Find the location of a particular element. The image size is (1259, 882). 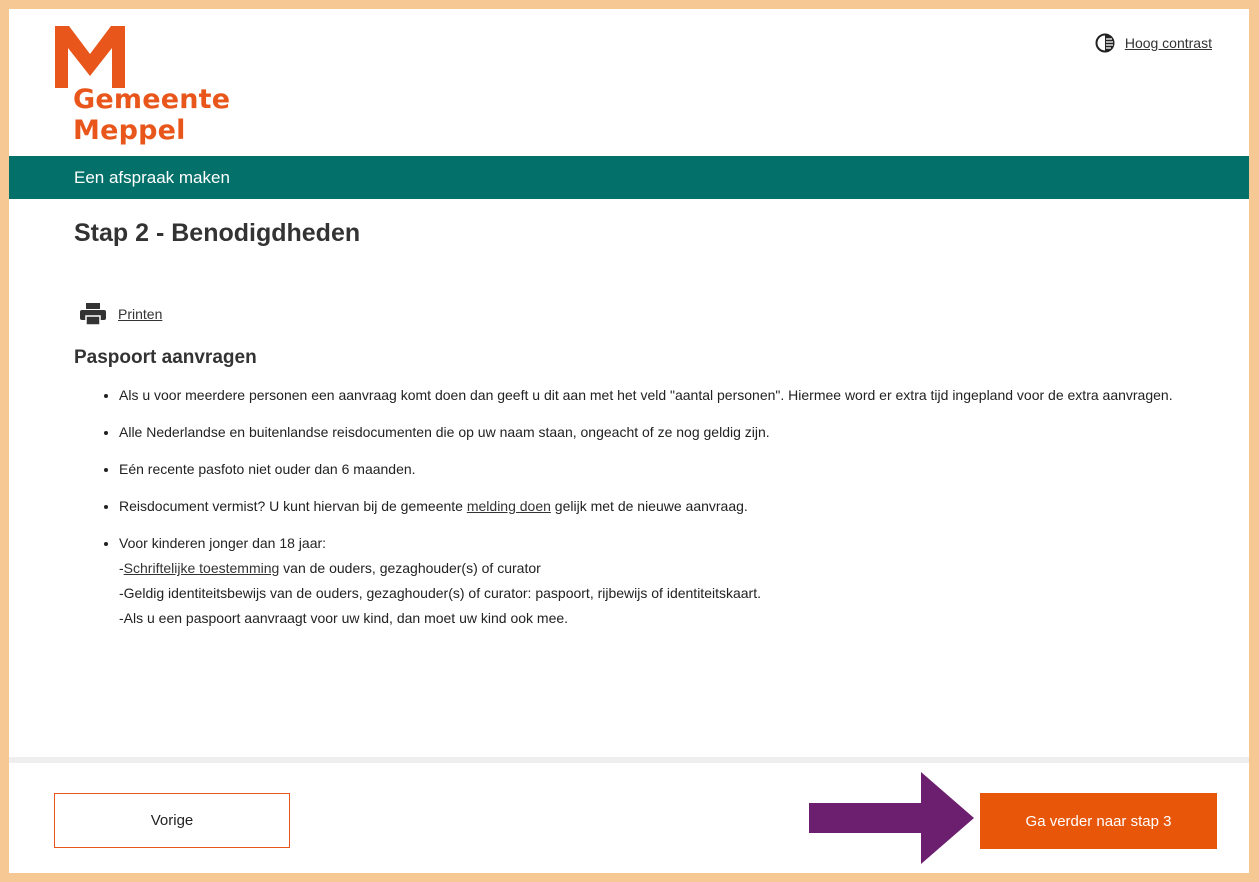

contrast-toggle: Hoog contrast is located at coordinates (1153, 43).